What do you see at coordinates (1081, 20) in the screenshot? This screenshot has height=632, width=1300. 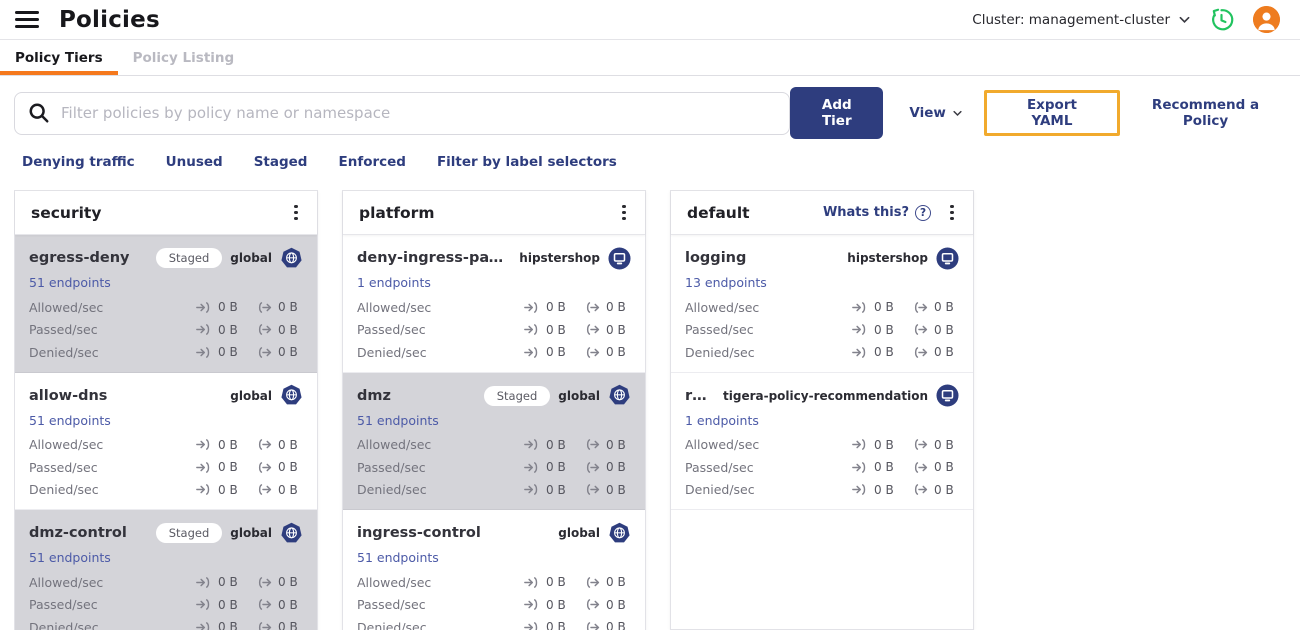 I see `cluster-selector: Cluster: management-cluster` at bounding box center [1081, 20].